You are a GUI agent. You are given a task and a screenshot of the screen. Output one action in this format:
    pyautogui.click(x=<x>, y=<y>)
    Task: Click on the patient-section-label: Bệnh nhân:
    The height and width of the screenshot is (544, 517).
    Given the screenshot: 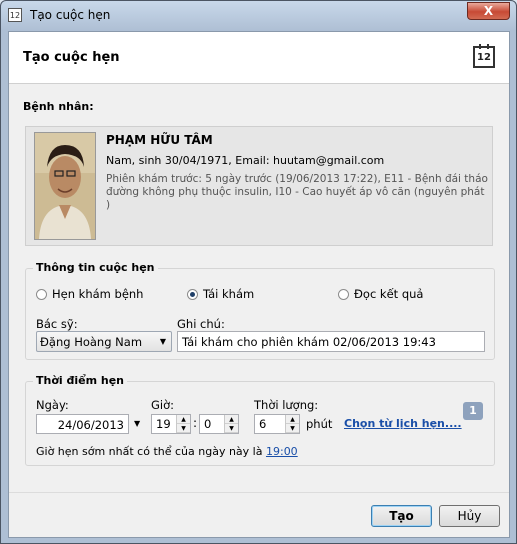 What is the action you would take?
    pyautogui.click(x=58, y=106)
    